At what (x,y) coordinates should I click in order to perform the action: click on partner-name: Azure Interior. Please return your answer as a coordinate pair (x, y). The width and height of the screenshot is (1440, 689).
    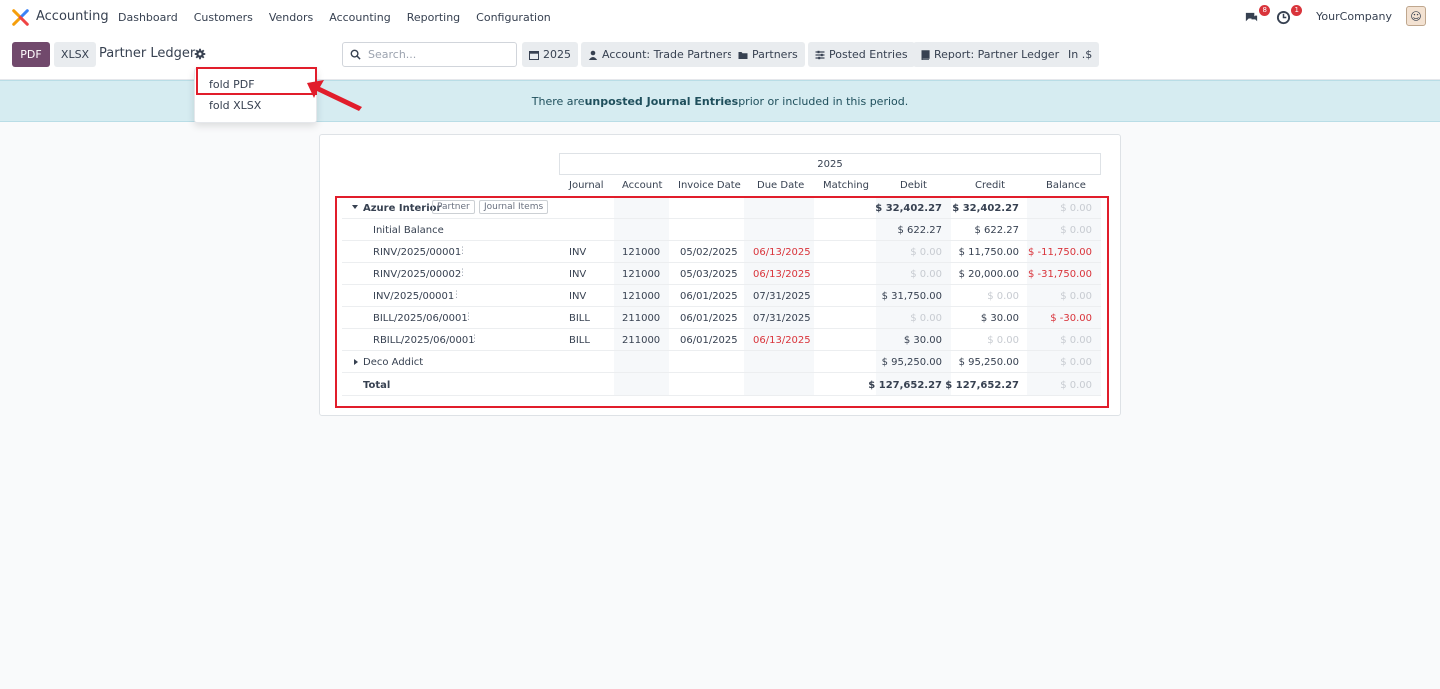
    Looking at the image, I should click on (402, 208).